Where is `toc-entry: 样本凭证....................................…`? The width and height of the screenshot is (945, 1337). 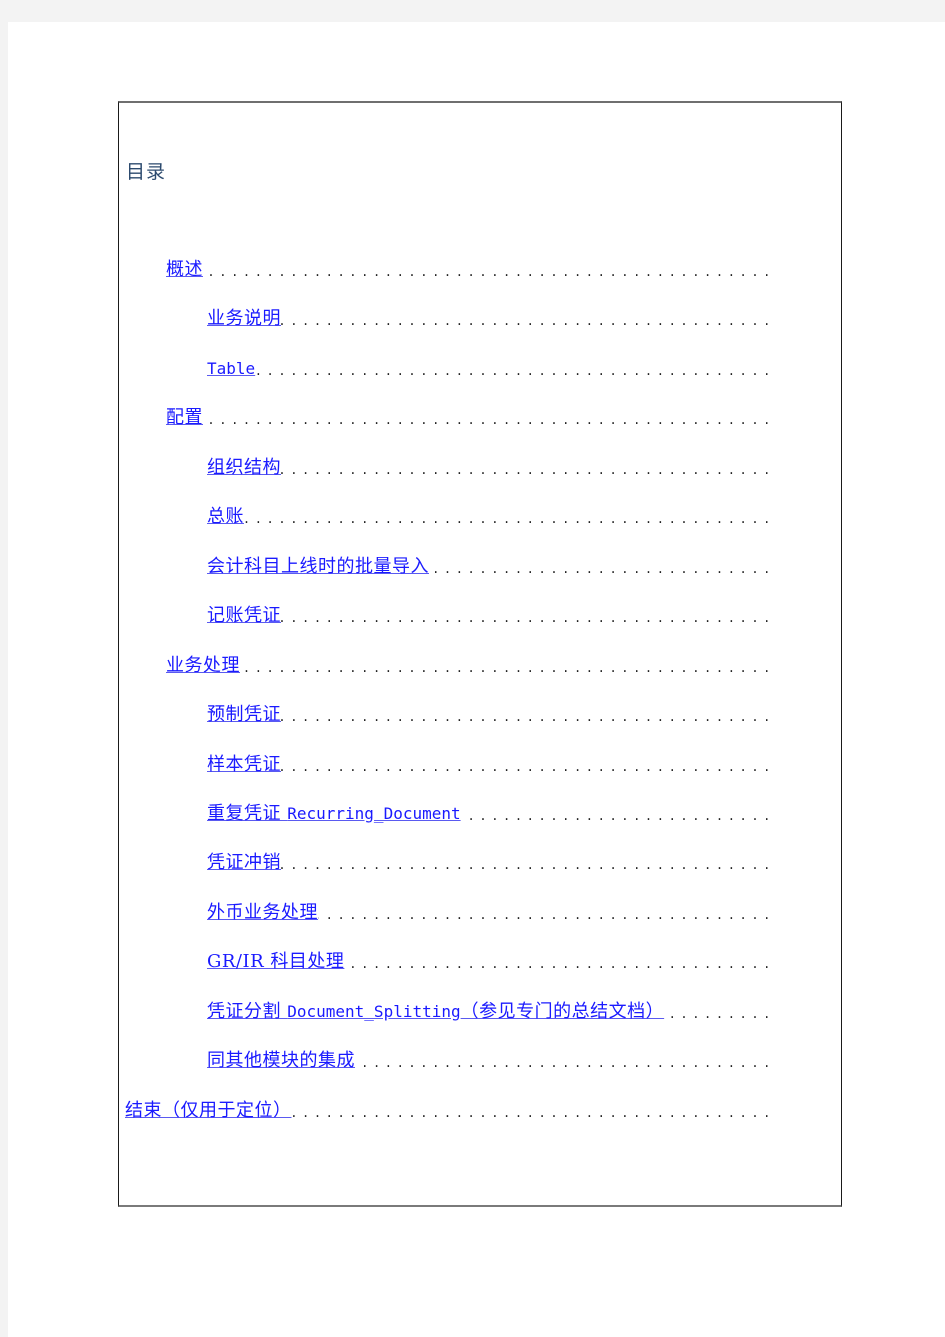 toc-entry: 样本凭证....................................… is located at coordinates (491, 764).